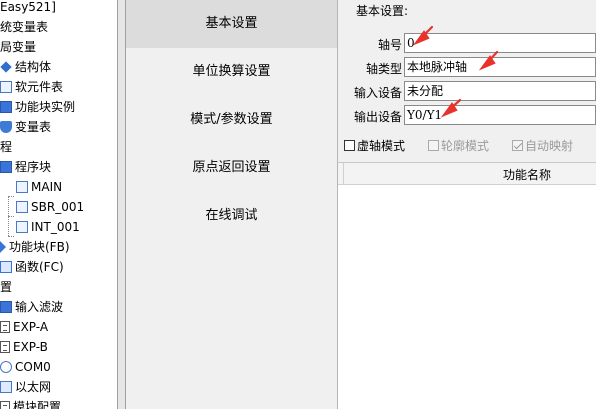 The image size is (596, 409). What do you see at coordinates (383, 69) in the screenshot?
I see `axis-type-label: 轴类型` at bounding box center [383, 69].